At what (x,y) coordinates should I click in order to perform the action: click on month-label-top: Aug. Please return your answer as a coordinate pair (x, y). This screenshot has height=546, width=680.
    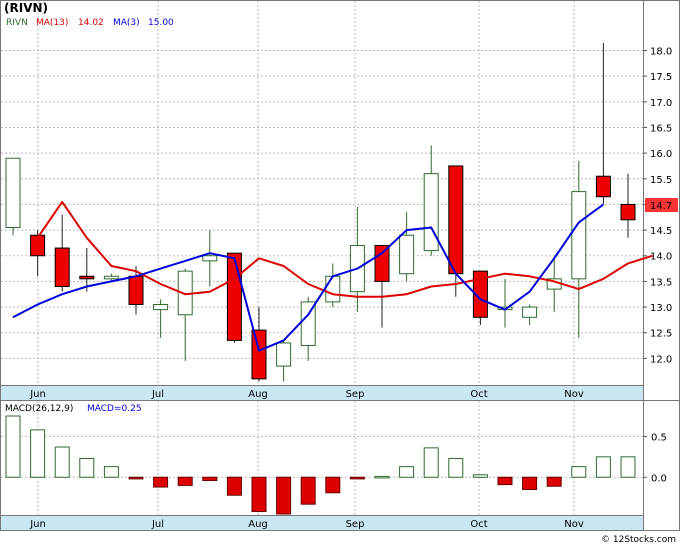
    Looking at the image, I should click on (258, 394).